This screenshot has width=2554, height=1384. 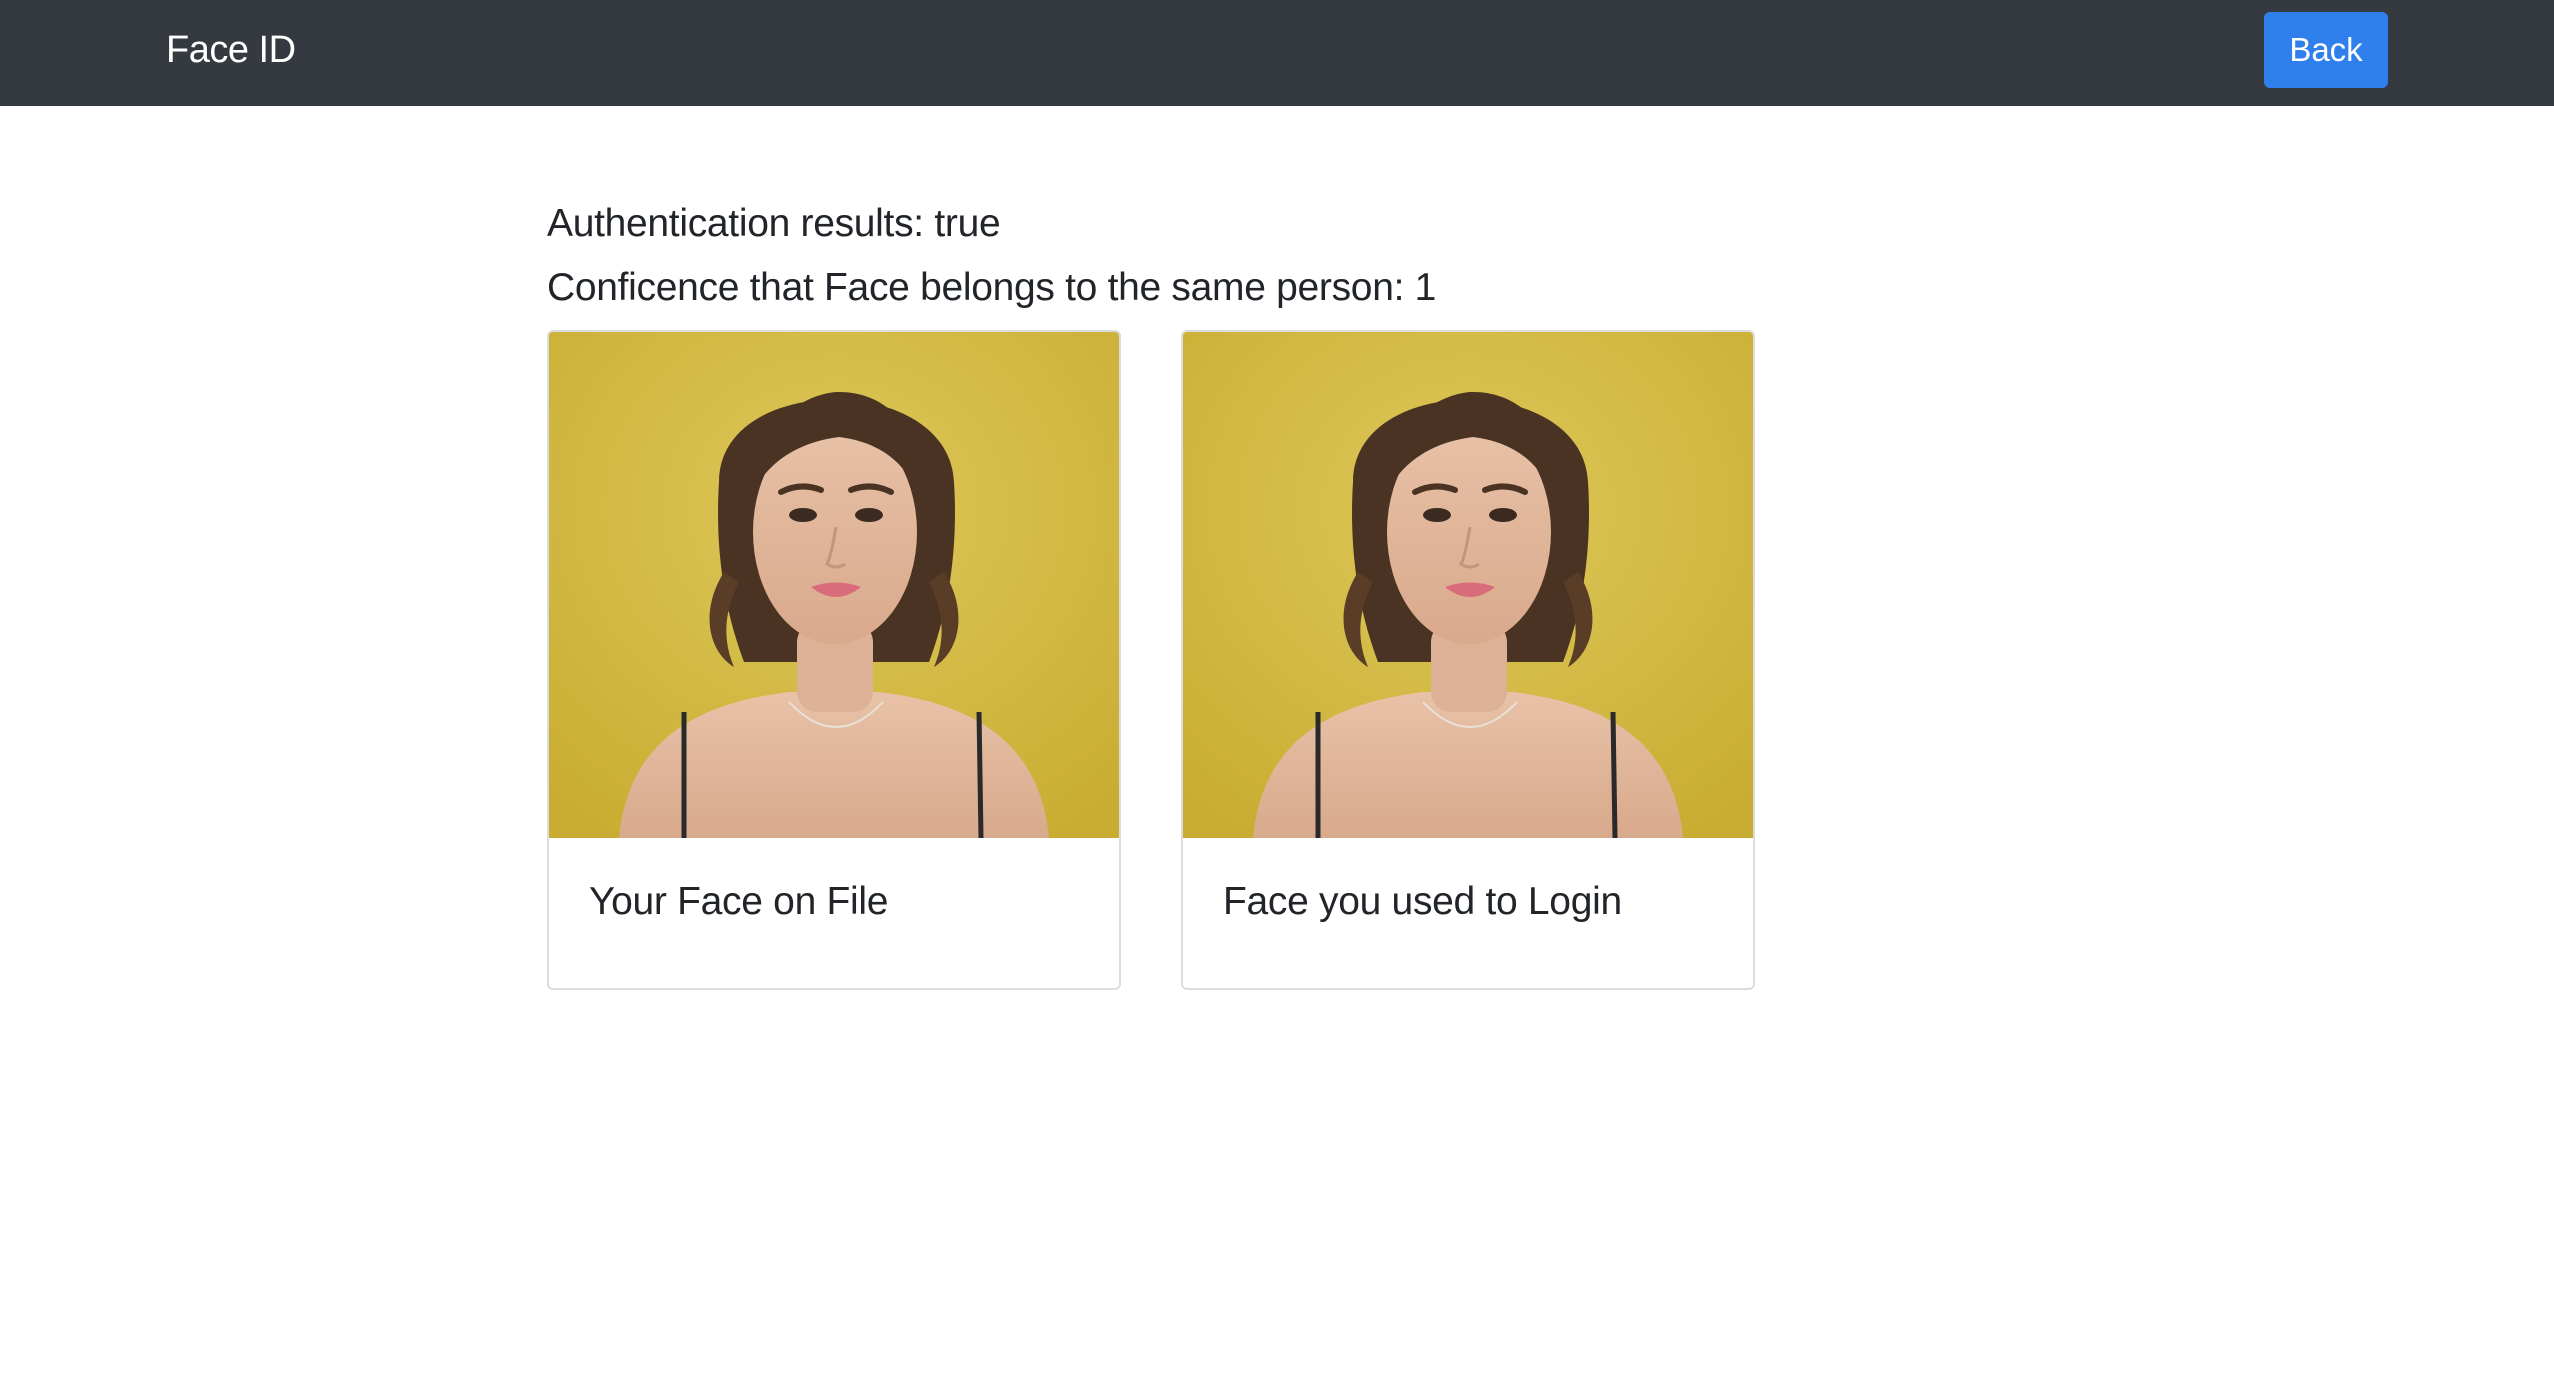 What do you see at coordinates (1277, 53) in the screenshot?
I see `navbar: Face ID Back` at bounding box center [1277, 53].